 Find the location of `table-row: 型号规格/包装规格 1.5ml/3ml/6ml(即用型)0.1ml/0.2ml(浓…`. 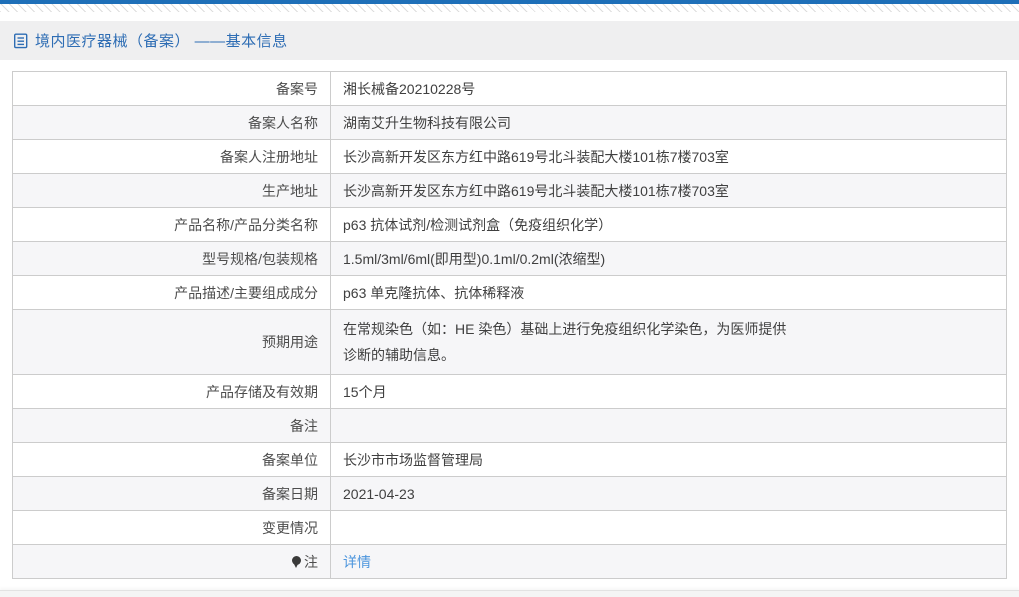

table-row: 型号规格/包装规格 1.5ml/3ml/6ml(即用型)0.1ml/0.2ml(浓… is located at coordinates (509, 258).